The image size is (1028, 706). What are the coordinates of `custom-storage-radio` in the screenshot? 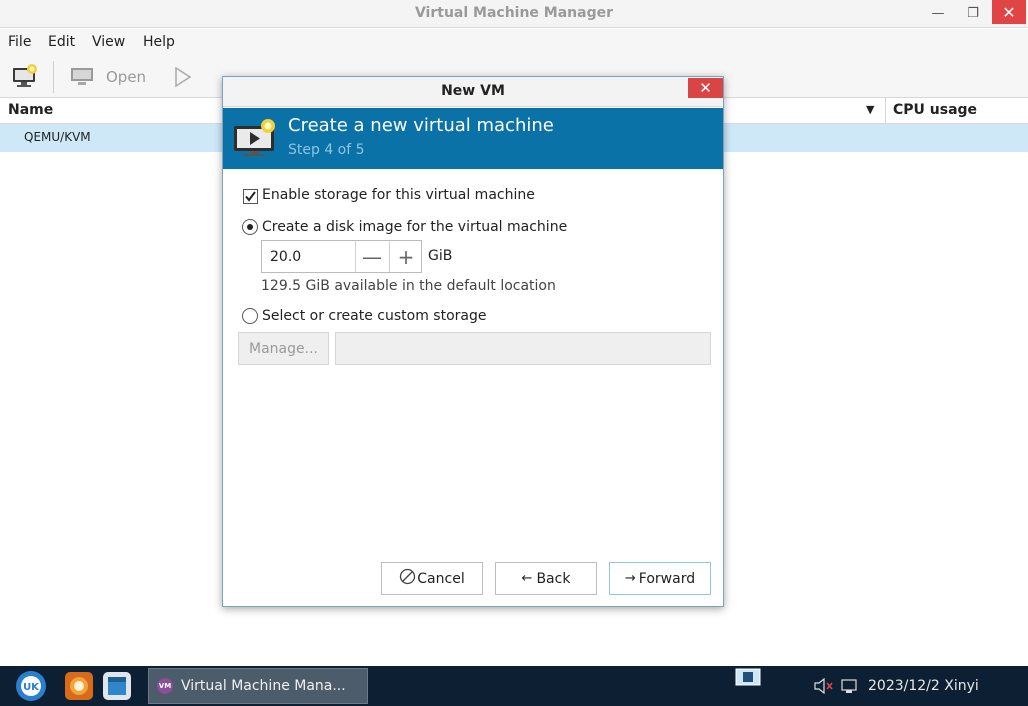 It's located at (250, 316).